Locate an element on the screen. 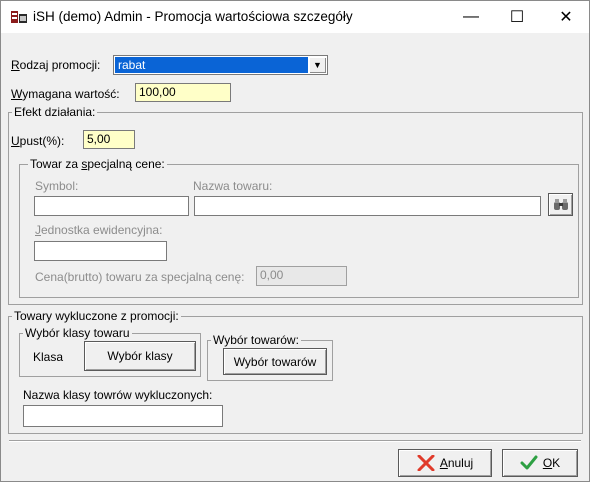  app-icon is located at coordinates (19, 17).